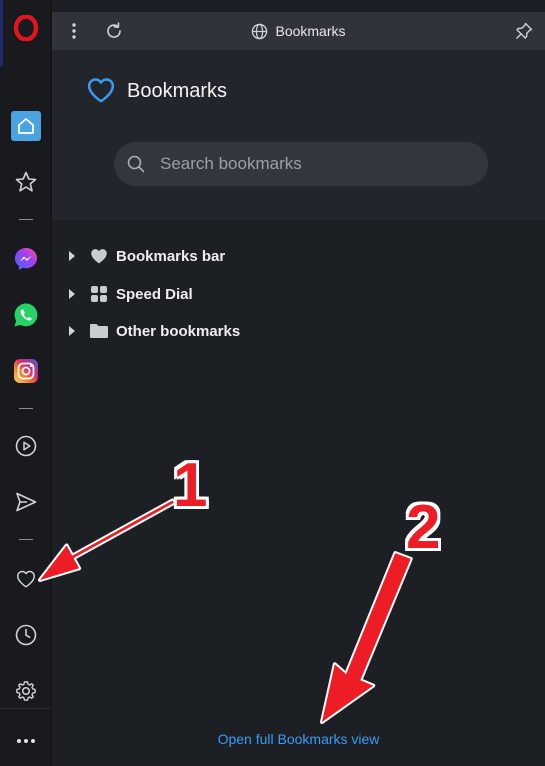 The width and height of the screenshot is (545, 766). I want to click on sidebar-item-more, so click(25, 741).